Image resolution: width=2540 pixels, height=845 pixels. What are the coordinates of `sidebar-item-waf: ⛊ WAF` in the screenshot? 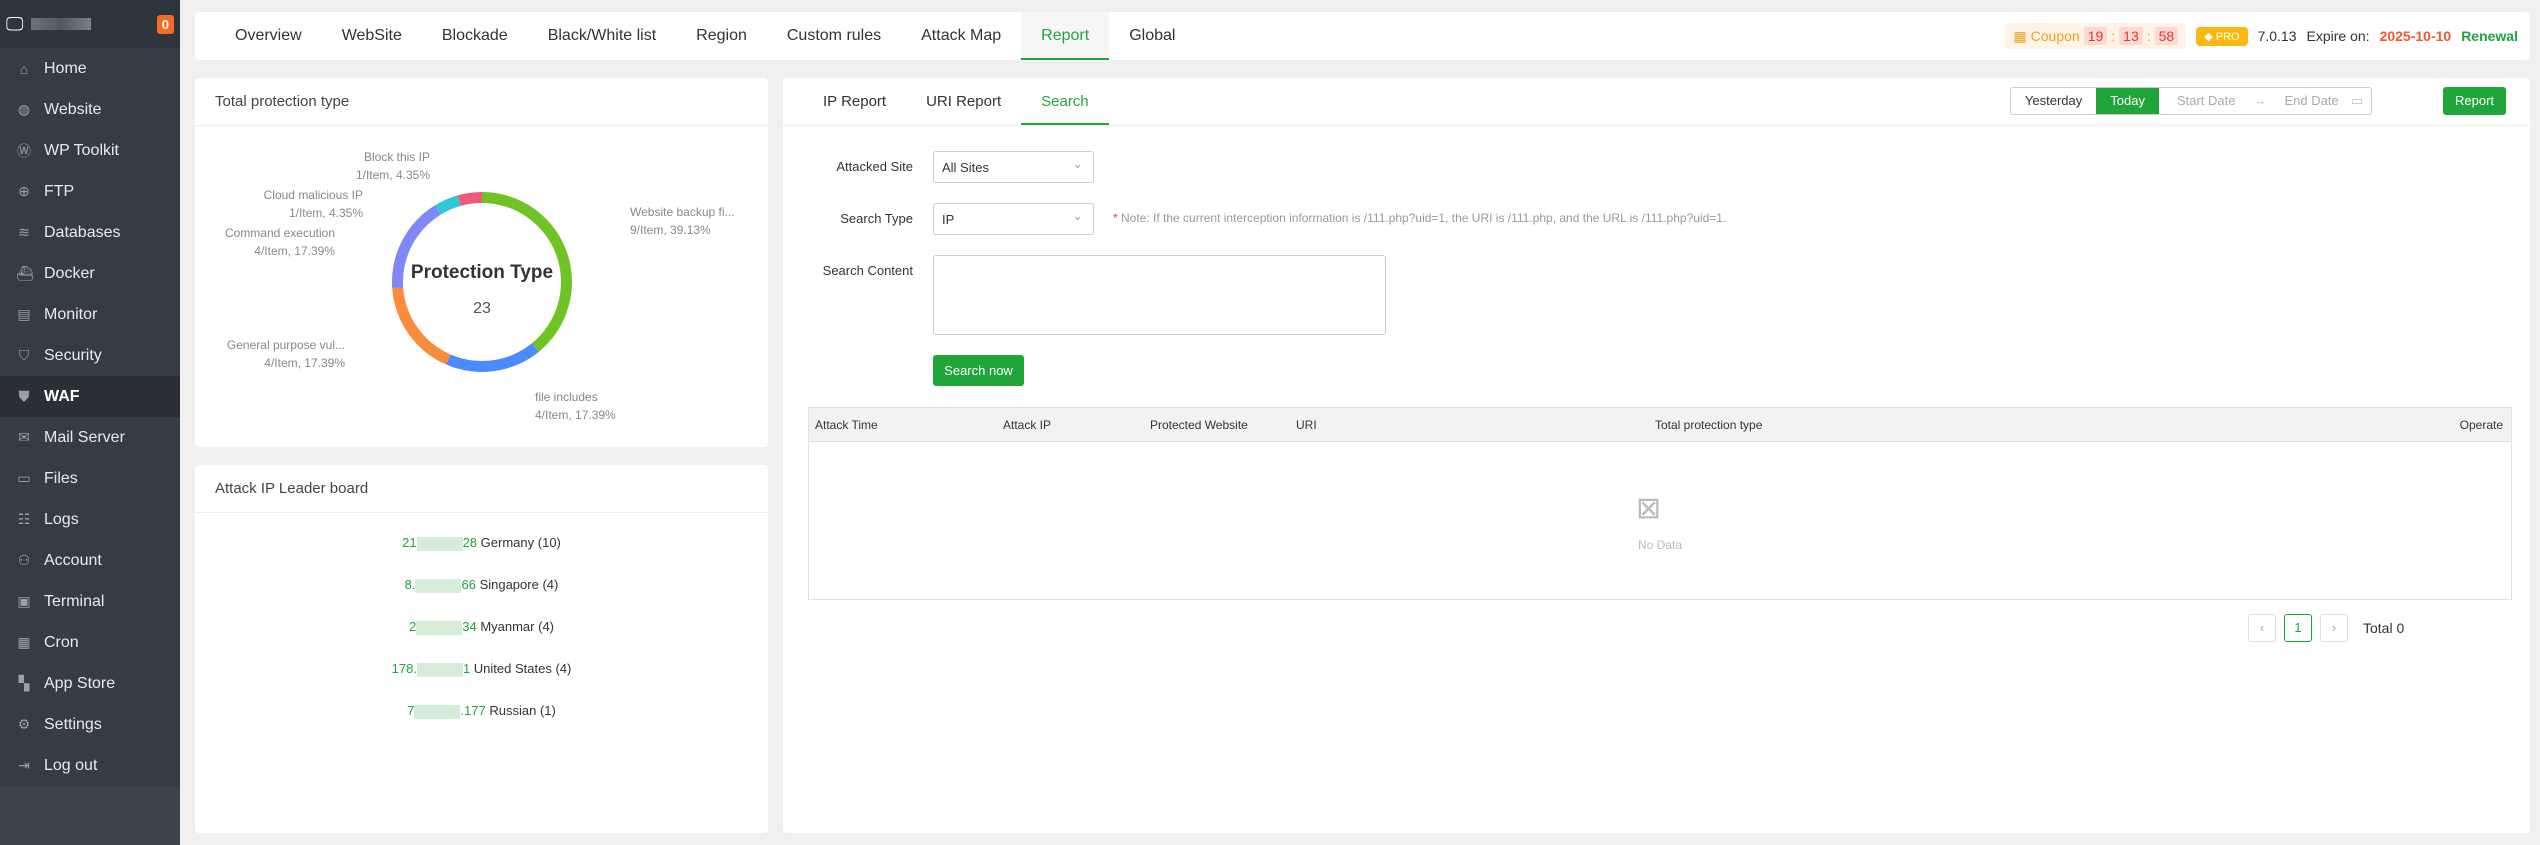 It's located at (90, 396).